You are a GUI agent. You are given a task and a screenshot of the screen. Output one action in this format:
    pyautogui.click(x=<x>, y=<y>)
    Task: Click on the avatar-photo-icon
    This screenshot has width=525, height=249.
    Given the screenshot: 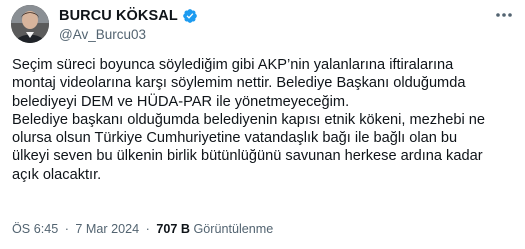 What is the action you would take?
    pyautogui.click(x=30, y=24)
    